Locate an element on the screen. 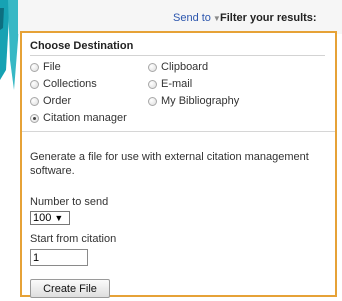 The height and width of the screenshot is (301, 342). dropdown-arrow-icon: ▼ is located at coordinates (59, 218).